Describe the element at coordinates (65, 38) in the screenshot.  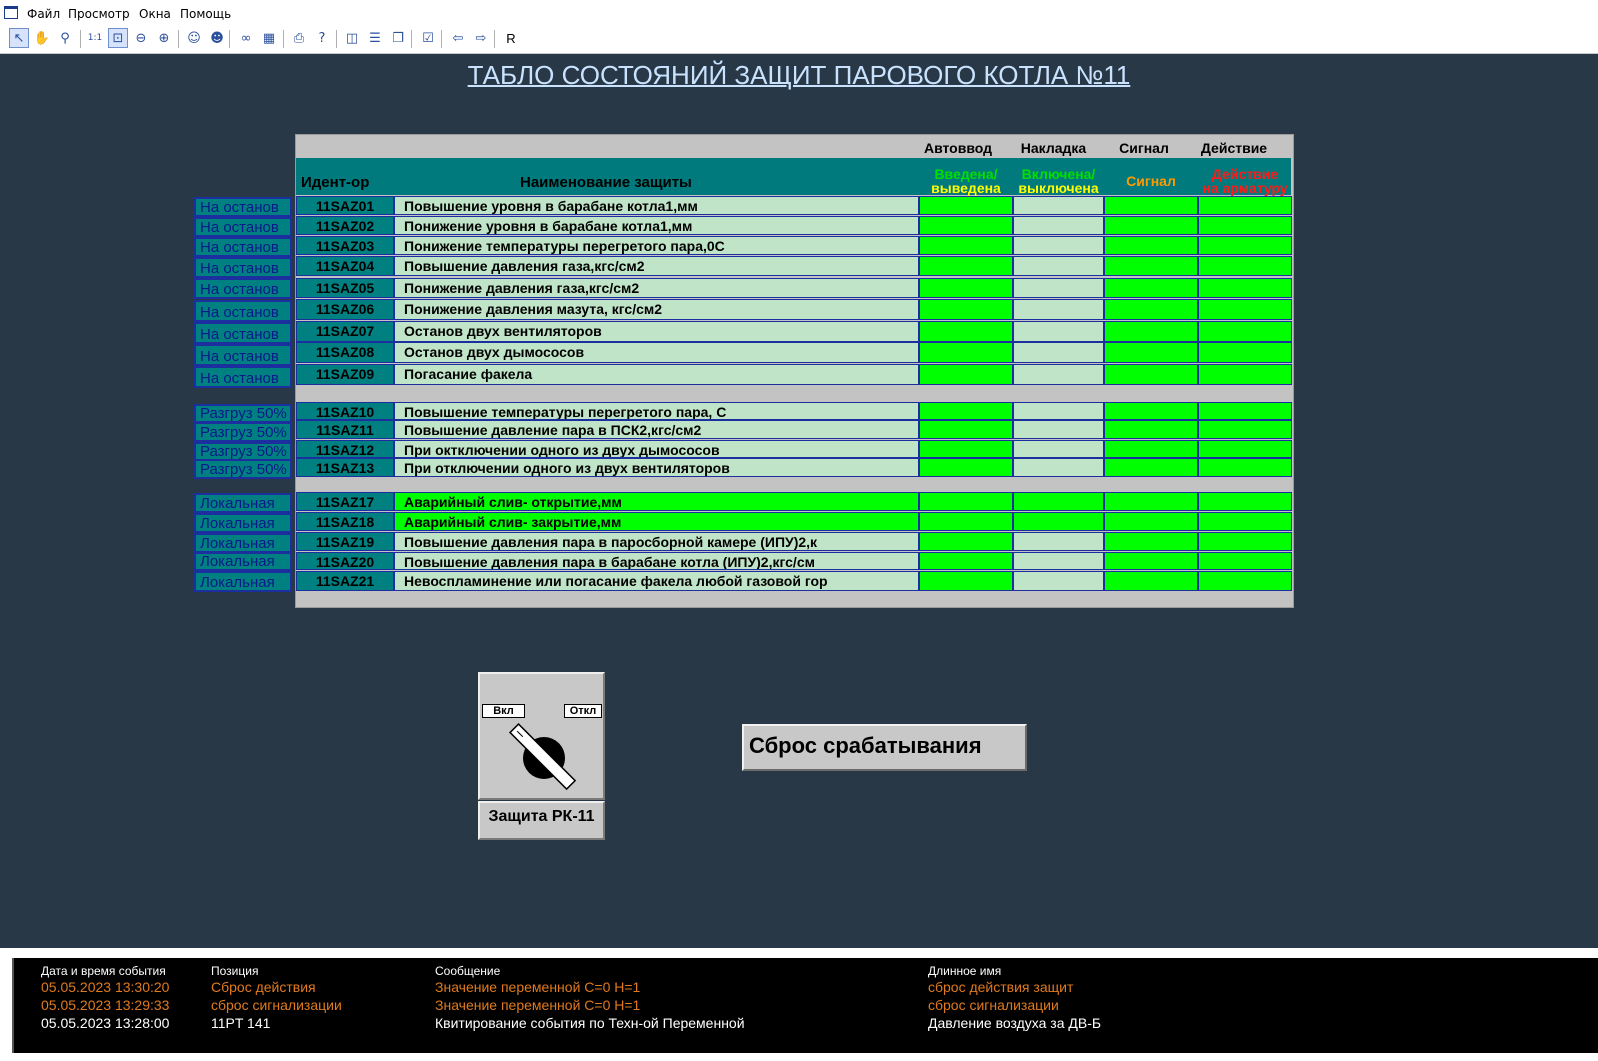
I see `magnifier-icon: ⚲` at that location.